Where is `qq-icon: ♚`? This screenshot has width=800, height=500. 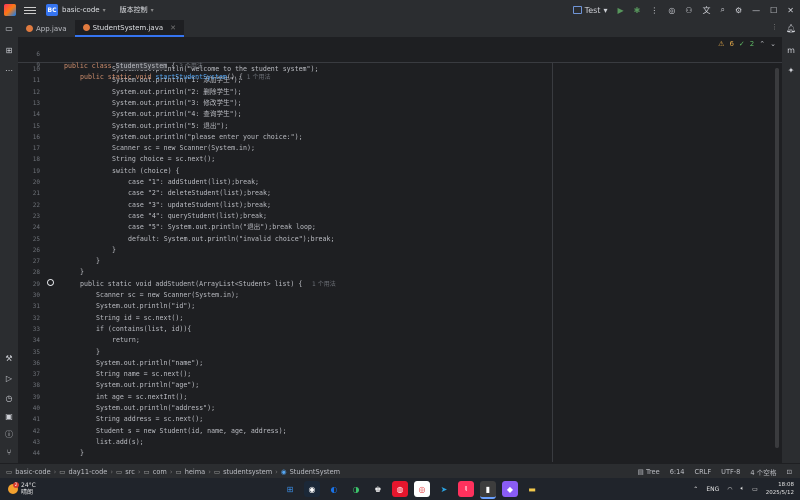 qq-icon: ♚ is located at coordinates (378, 489).